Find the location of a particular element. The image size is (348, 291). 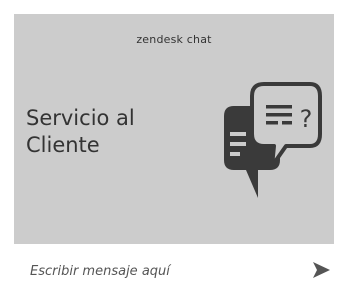

banner-headline: Servicio al Cliente is located at coordinates (111, 132).